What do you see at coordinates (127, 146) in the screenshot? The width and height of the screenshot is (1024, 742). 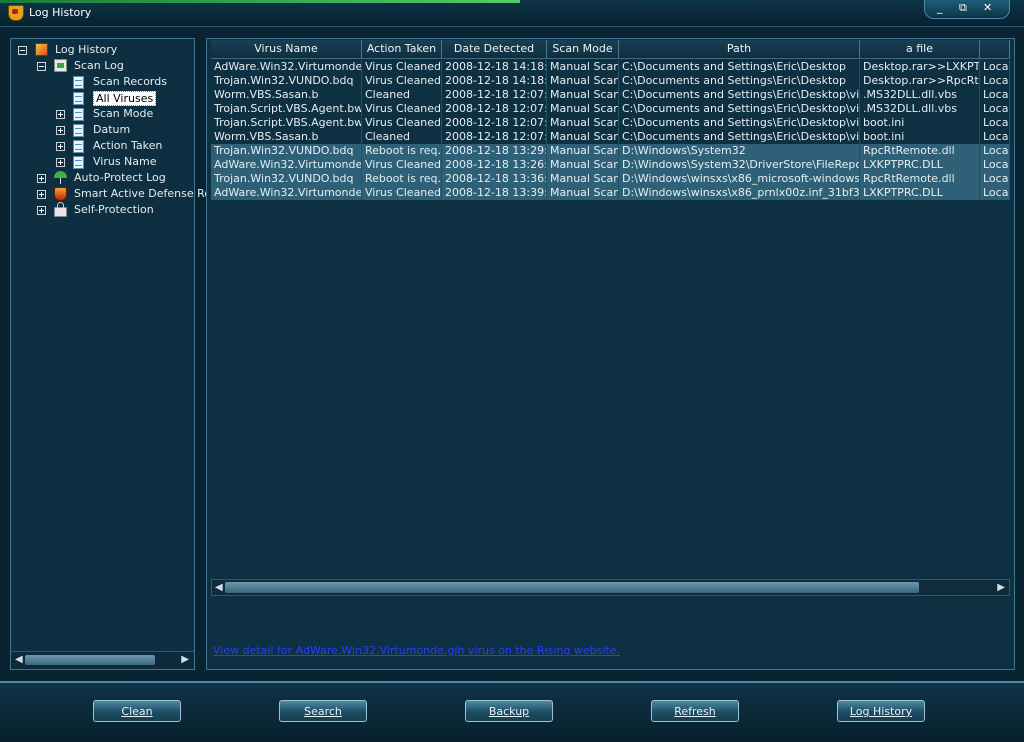 I see `tree-item-label: Action Taken` at bounding box center [127, 146].